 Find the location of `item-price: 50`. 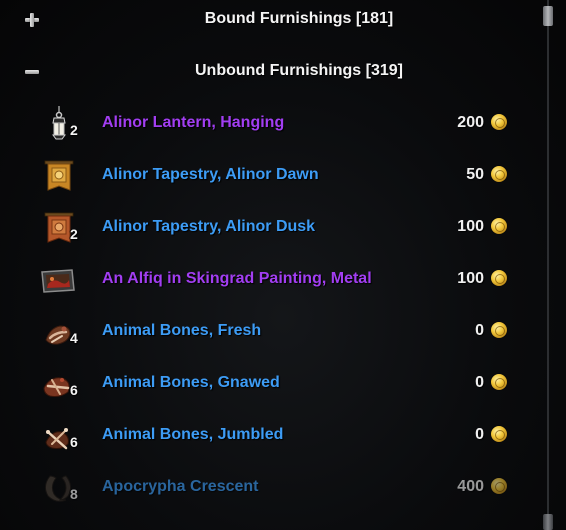

item-price: 50 is located at coordinates (475, 174).